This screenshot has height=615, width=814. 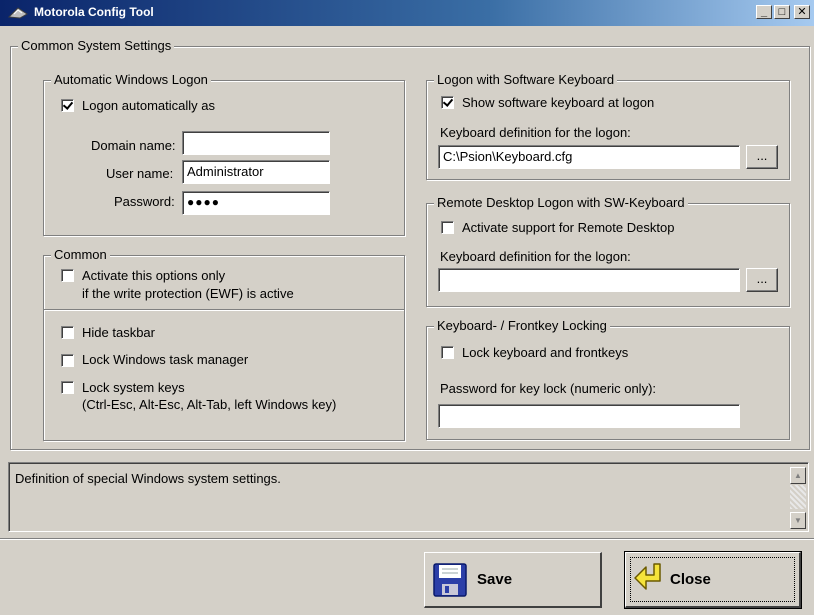 What do you see at coordinates (450, 580) in the screenshot?
I see `floppy-disk-icon` at bounding box center [450, 580].